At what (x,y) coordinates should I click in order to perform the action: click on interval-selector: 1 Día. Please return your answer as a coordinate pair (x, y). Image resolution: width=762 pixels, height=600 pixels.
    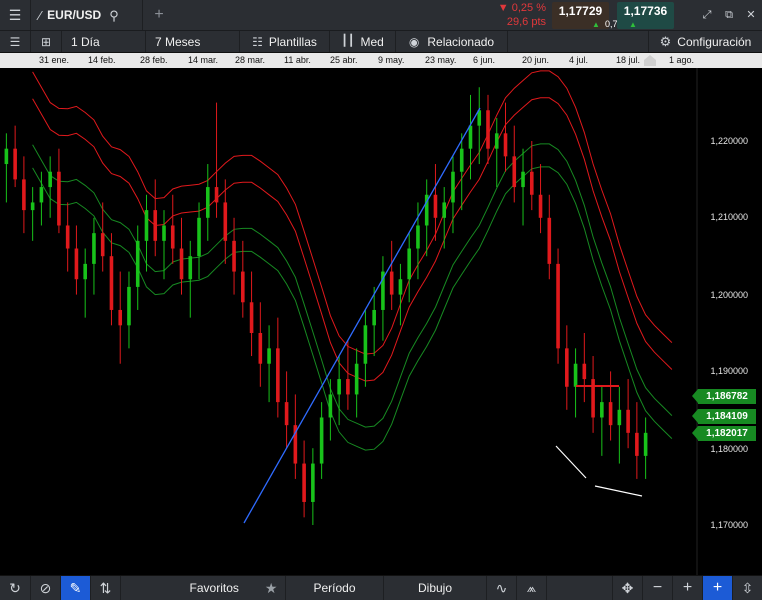
    Looking at the image, I should click on (104, 41).